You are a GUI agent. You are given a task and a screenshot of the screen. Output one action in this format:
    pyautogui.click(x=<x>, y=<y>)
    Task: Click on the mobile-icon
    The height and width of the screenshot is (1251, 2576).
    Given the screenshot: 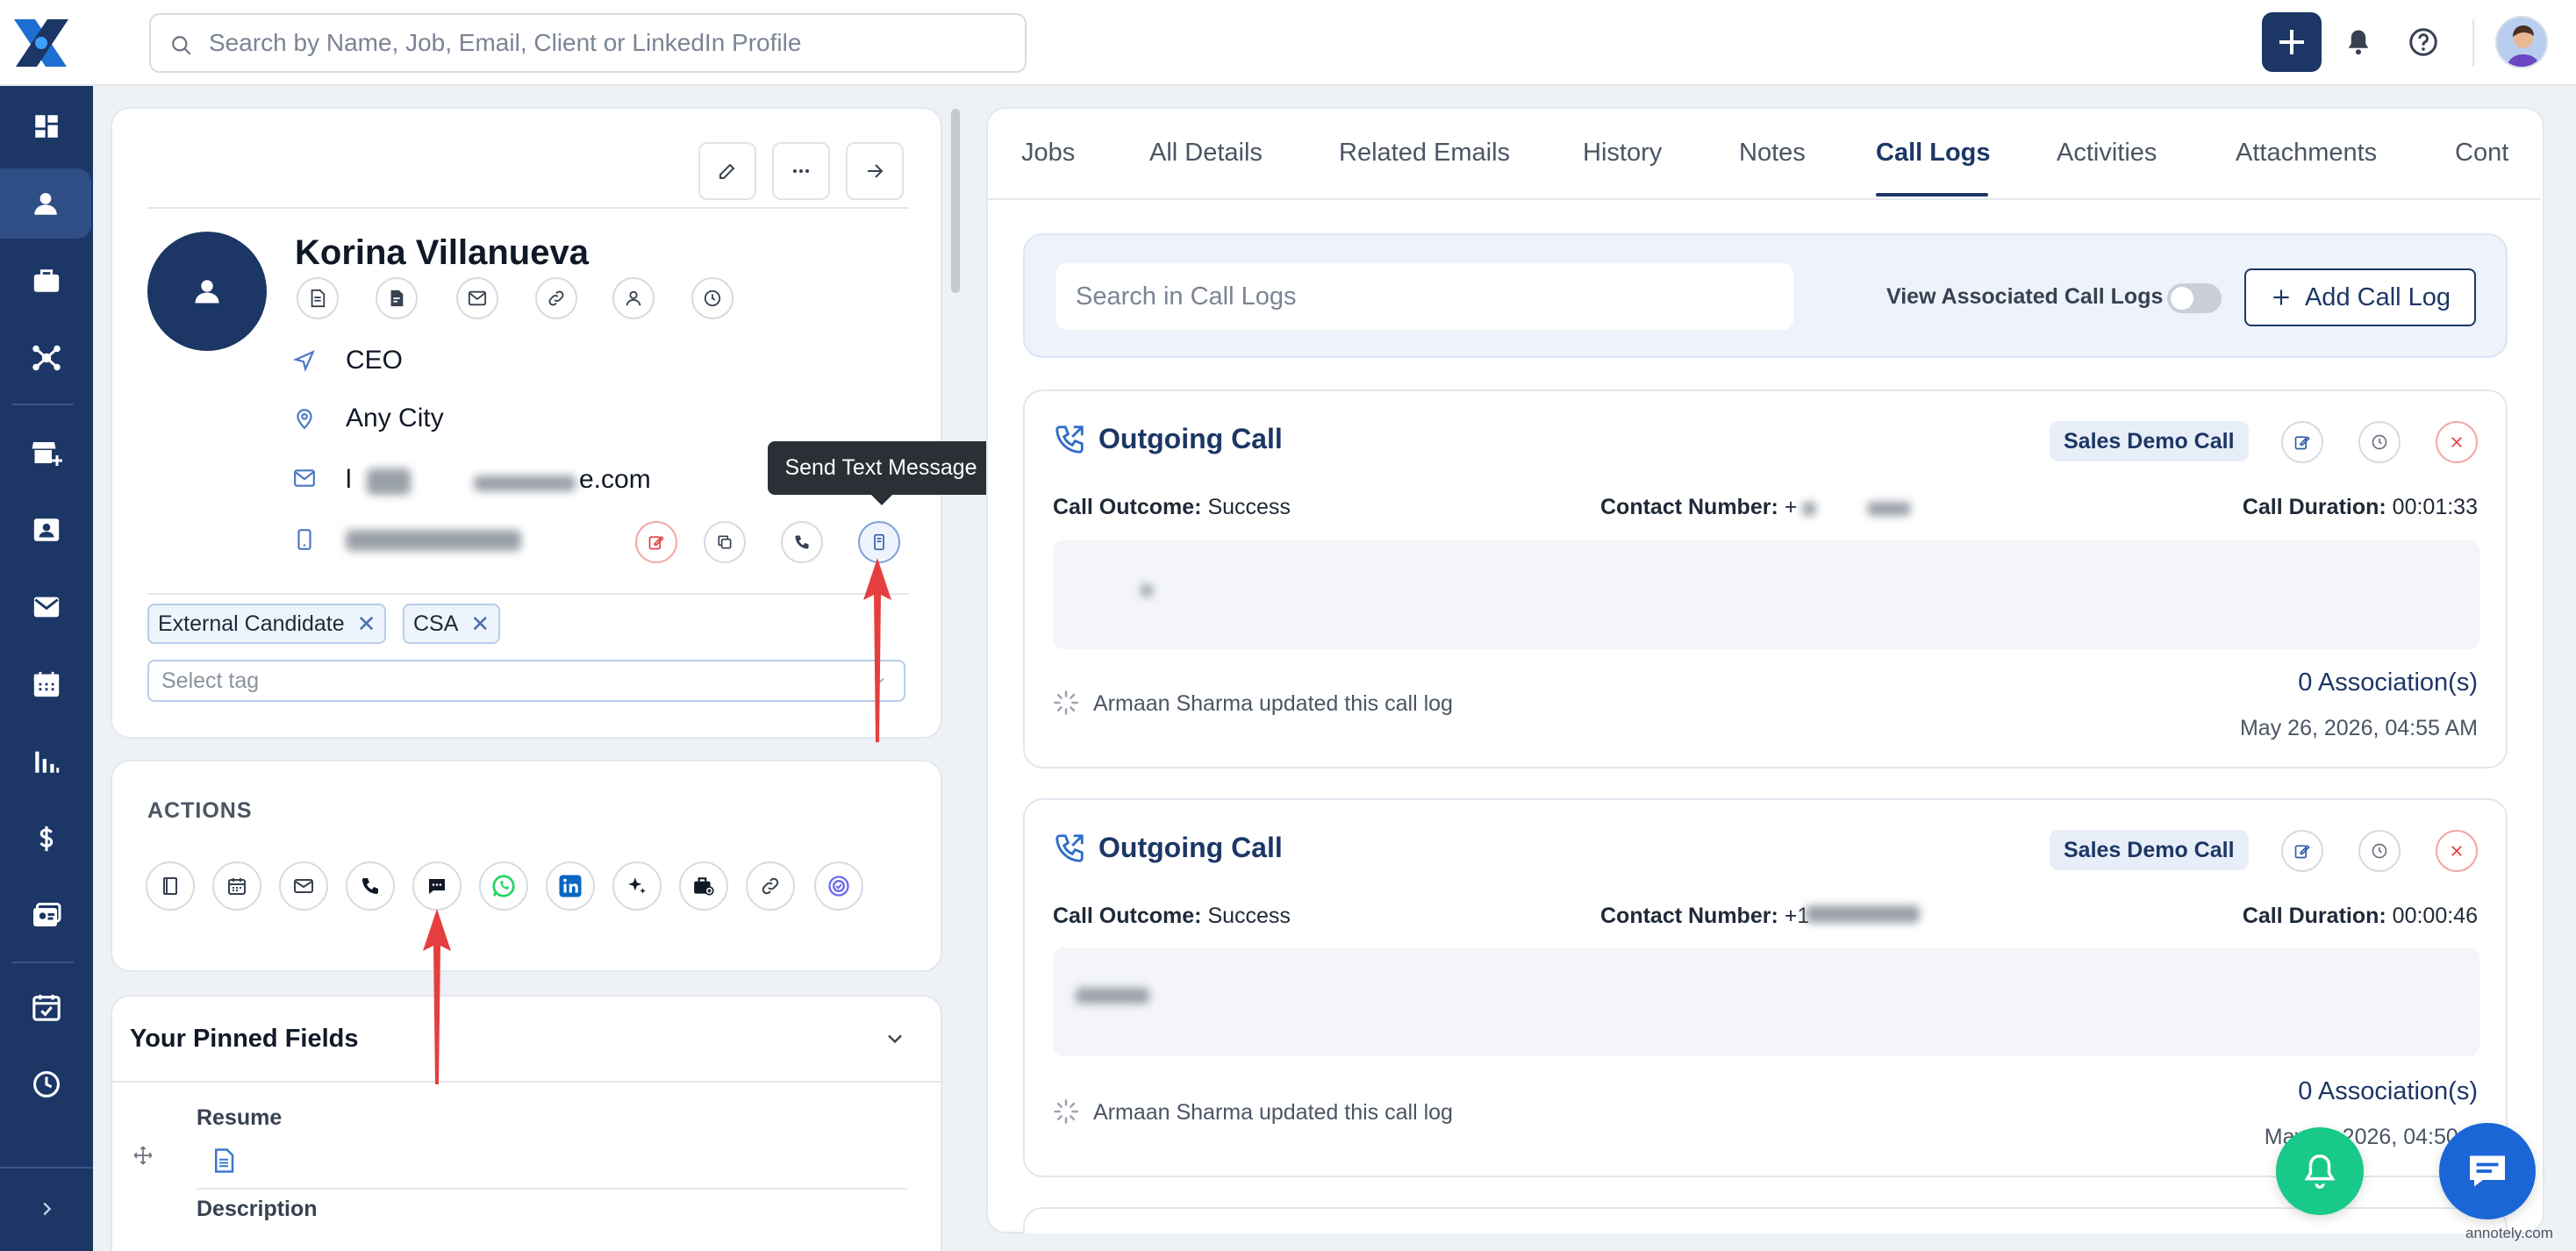 What is the action you would take?
    pyautogui.click(x=304, y=540)
    